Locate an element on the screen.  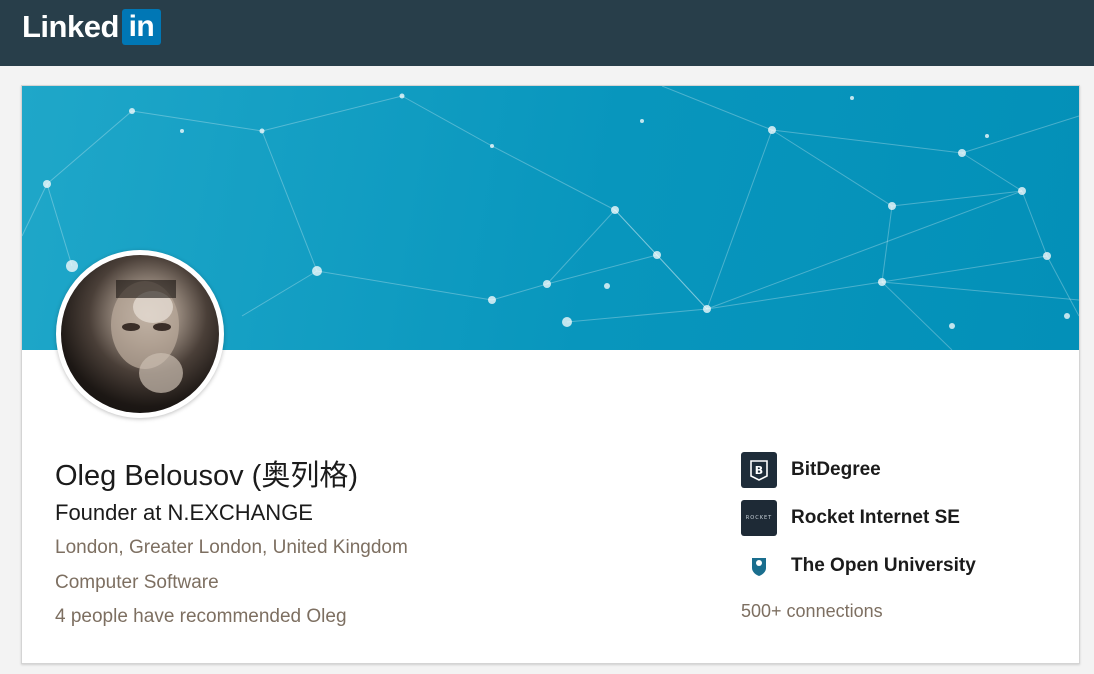
rocket-logo-text: ROCKET is located at coordinates (759, 518).